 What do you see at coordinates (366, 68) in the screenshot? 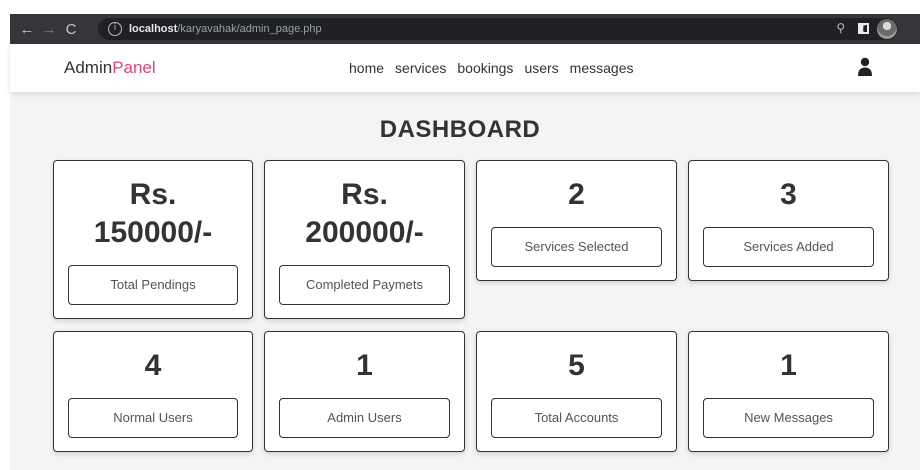
I see `nav-home: home` at bounding box center [366, 68].